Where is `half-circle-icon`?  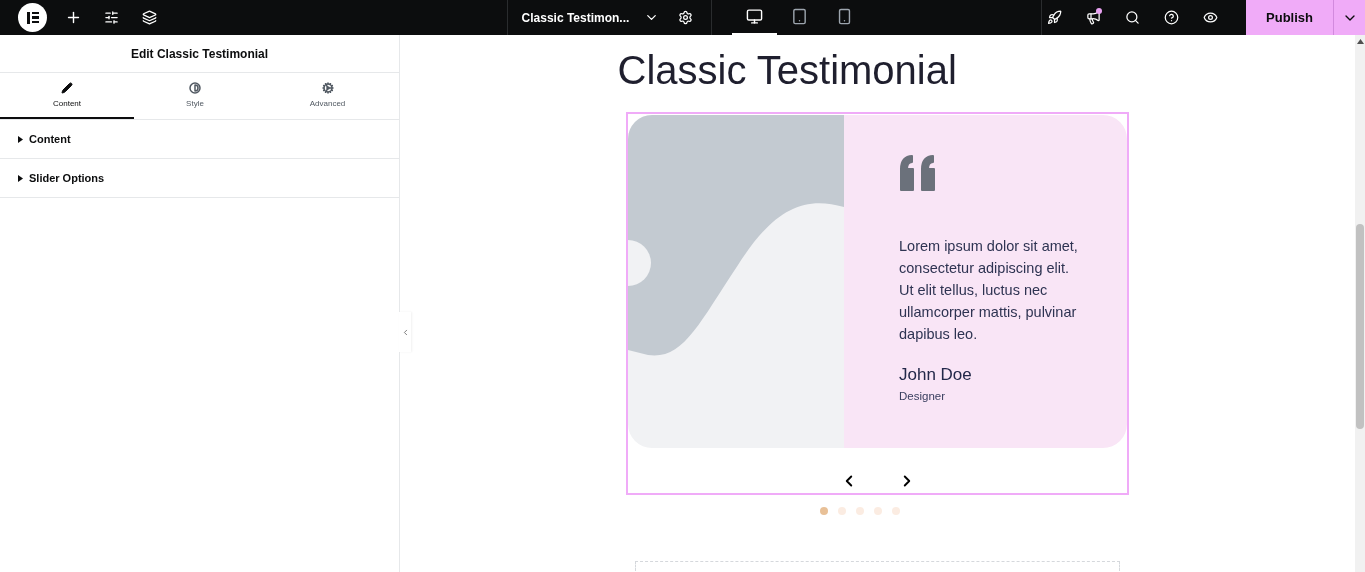 half-circle-icon is located at coordinates (195, 88).